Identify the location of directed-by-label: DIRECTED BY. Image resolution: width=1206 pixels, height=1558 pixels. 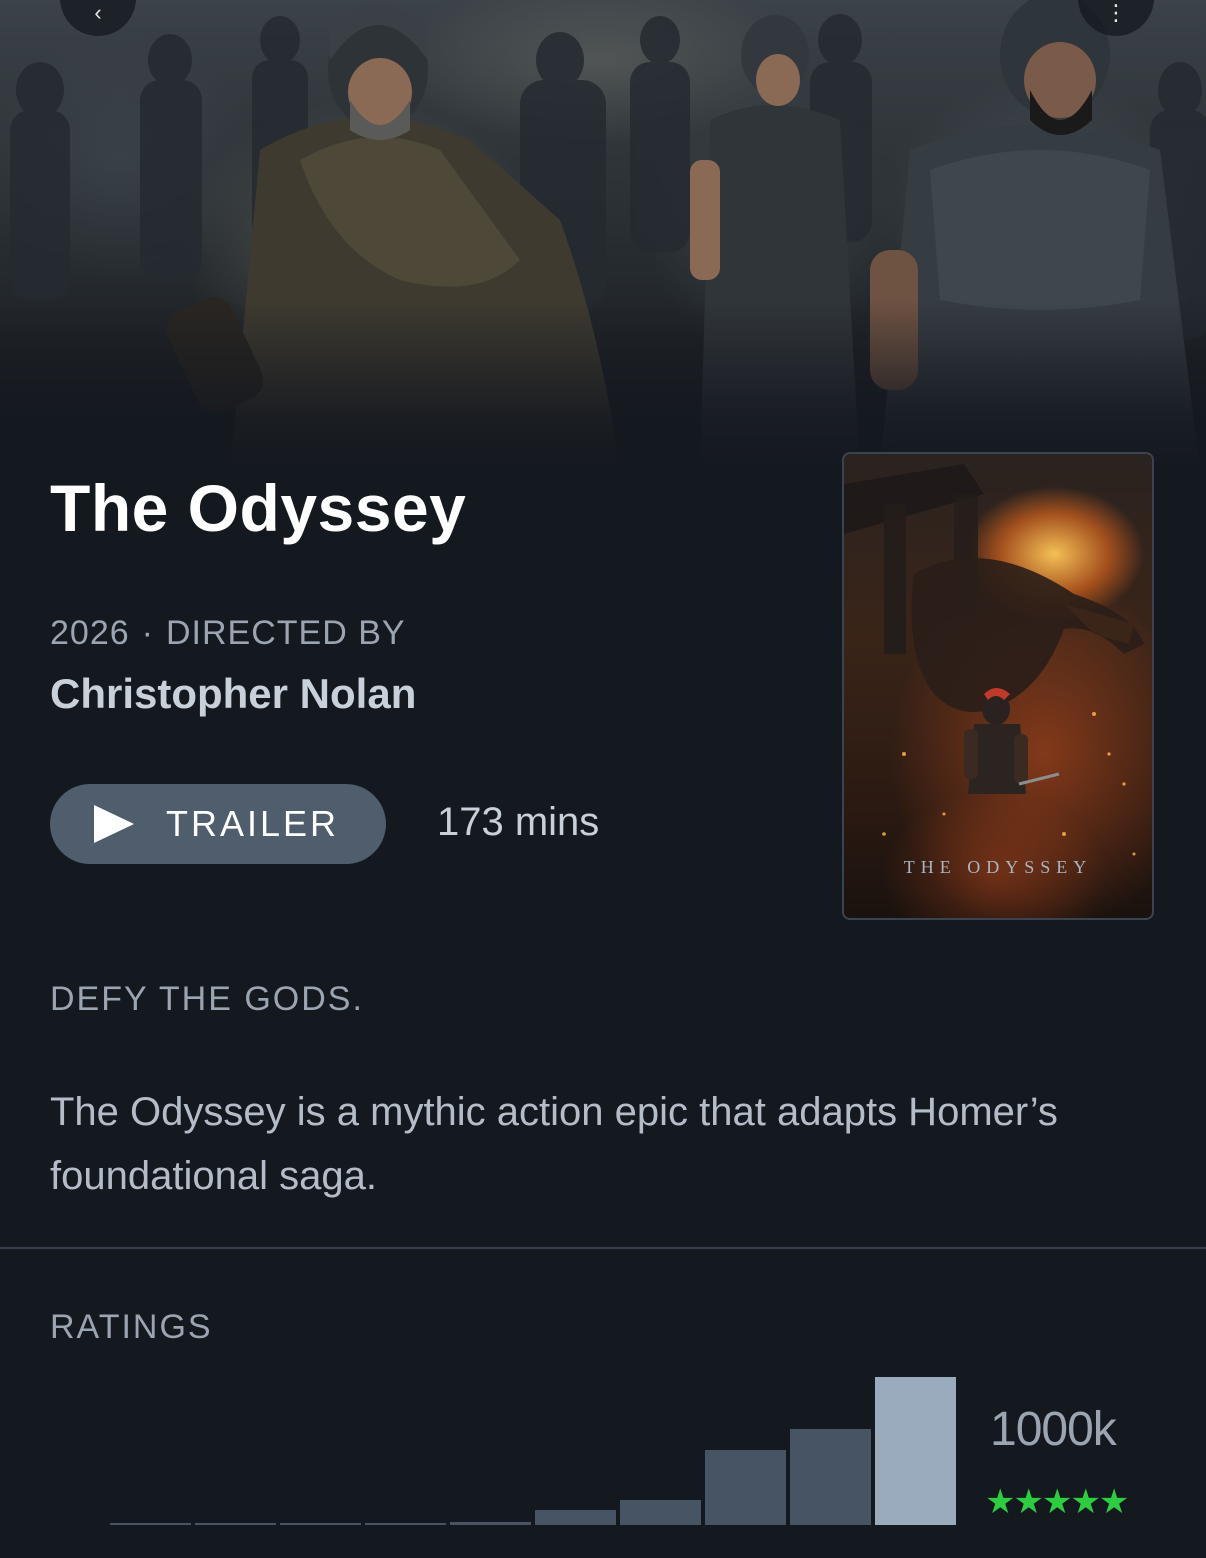
(285, 633).